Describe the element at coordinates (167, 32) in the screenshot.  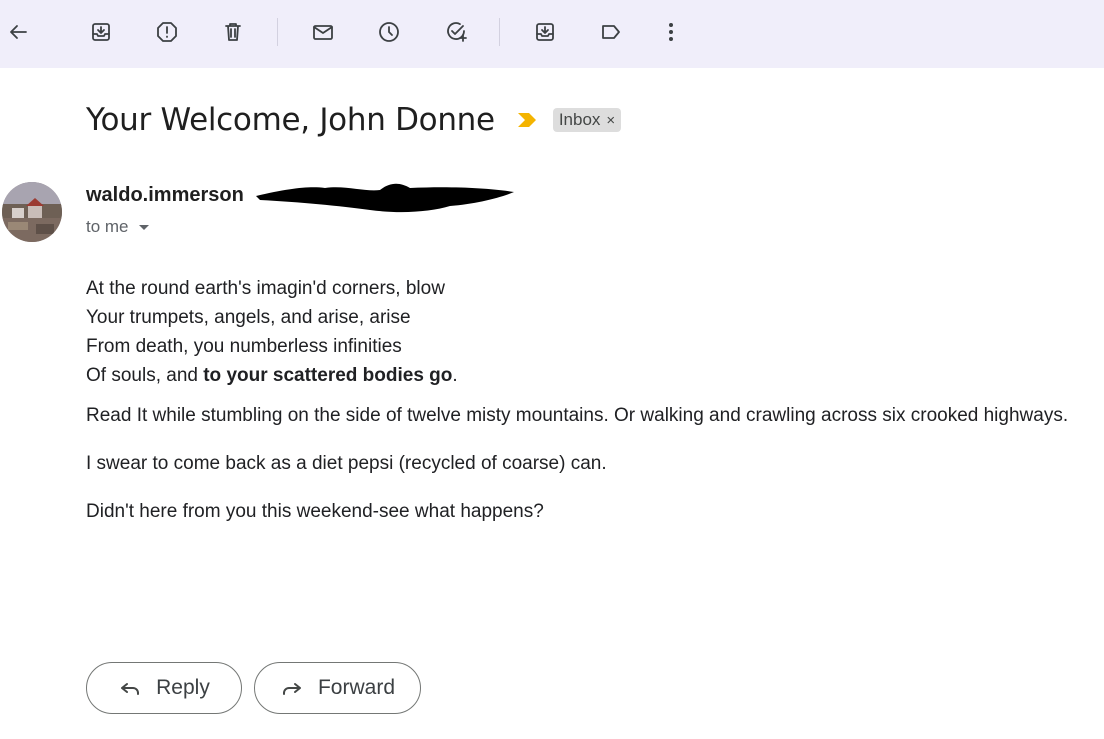
I see `report-spam-icon` at that location.